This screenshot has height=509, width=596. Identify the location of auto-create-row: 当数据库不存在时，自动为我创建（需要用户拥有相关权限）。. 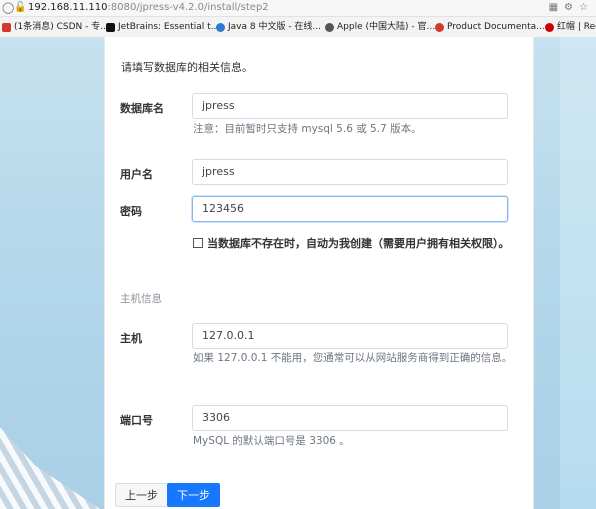
(351, 243).